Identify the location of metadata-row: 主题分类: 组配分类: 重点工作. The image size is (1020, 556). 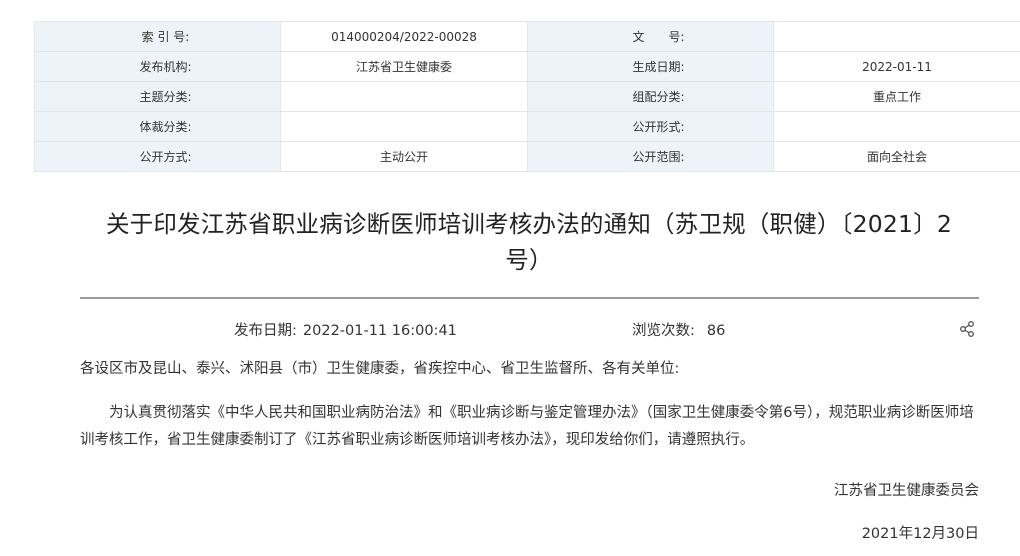
(527, 96).